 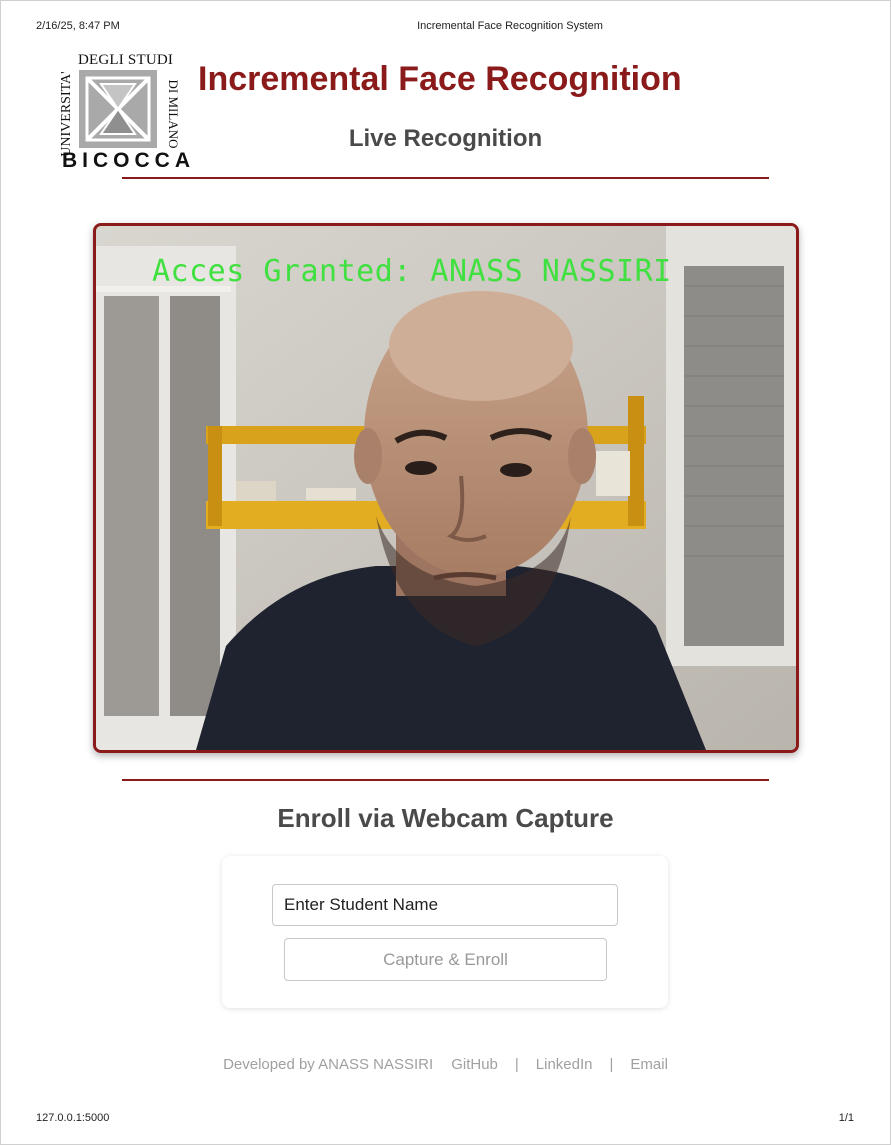 What do you see at coordinates (510, 26) in the screenshot?
I see `print-doc-title: Incremental Face Recognition System` at bounding box center [510, 26].